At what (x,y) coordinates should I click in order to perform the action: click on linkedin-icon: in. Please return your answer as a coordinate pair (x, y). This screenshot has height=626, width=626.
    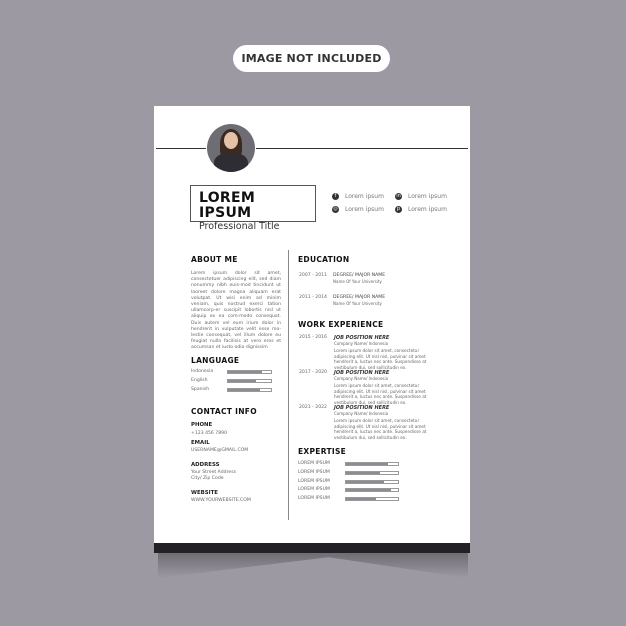
    Looking at the image, I should click on (398, 196).